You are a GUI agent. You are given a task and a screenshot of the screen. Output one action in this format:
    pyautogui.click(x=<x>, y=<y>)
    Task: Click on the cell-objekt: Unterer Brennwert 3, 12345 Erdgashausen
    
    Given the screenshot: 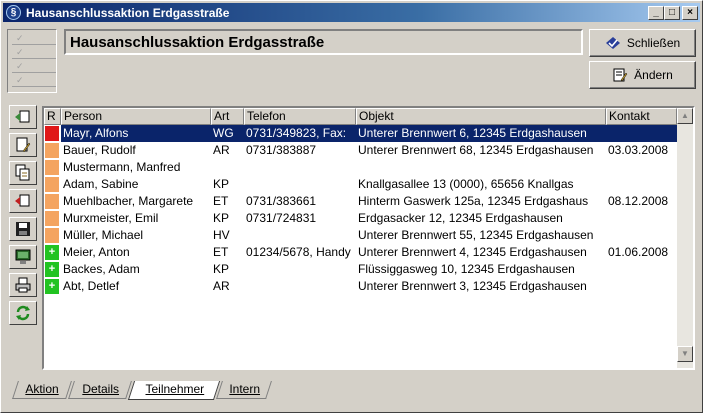 What is the action you would take?
    pyautogui.click(x=472, y=286)
    